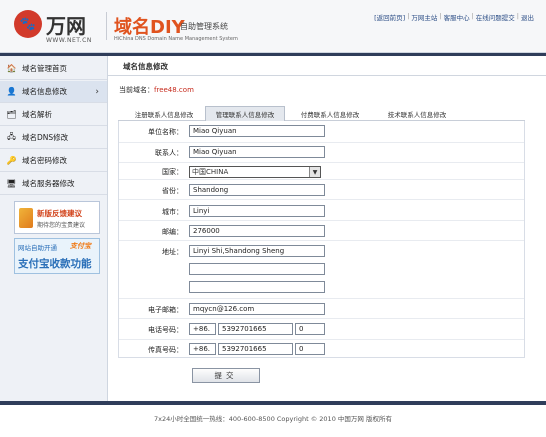 The width and height of the screenshot is (546, 437). I want to click on footer-bar, so click(273, 403).